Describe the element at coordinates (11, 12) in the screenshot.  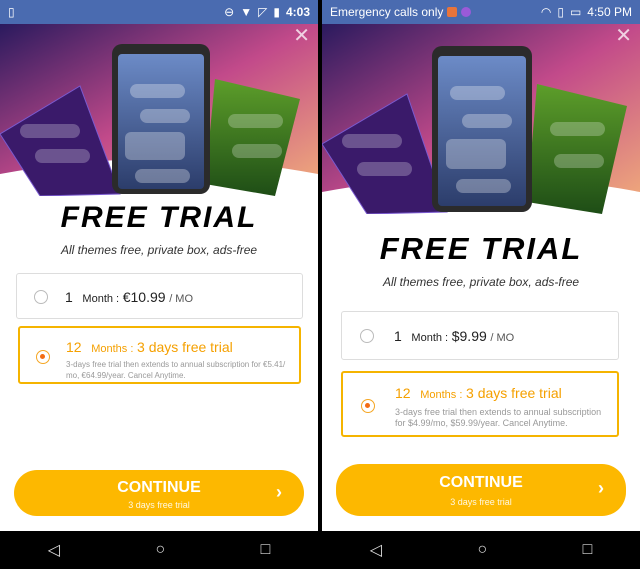
I see `sim-icon: ▯` at that location.